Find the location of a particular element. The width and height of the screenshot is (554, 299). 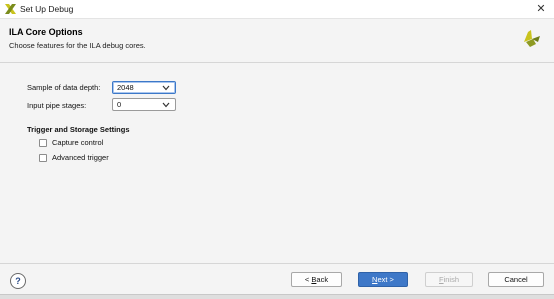

next-rest: ext > is located at coordinates (385, 279).